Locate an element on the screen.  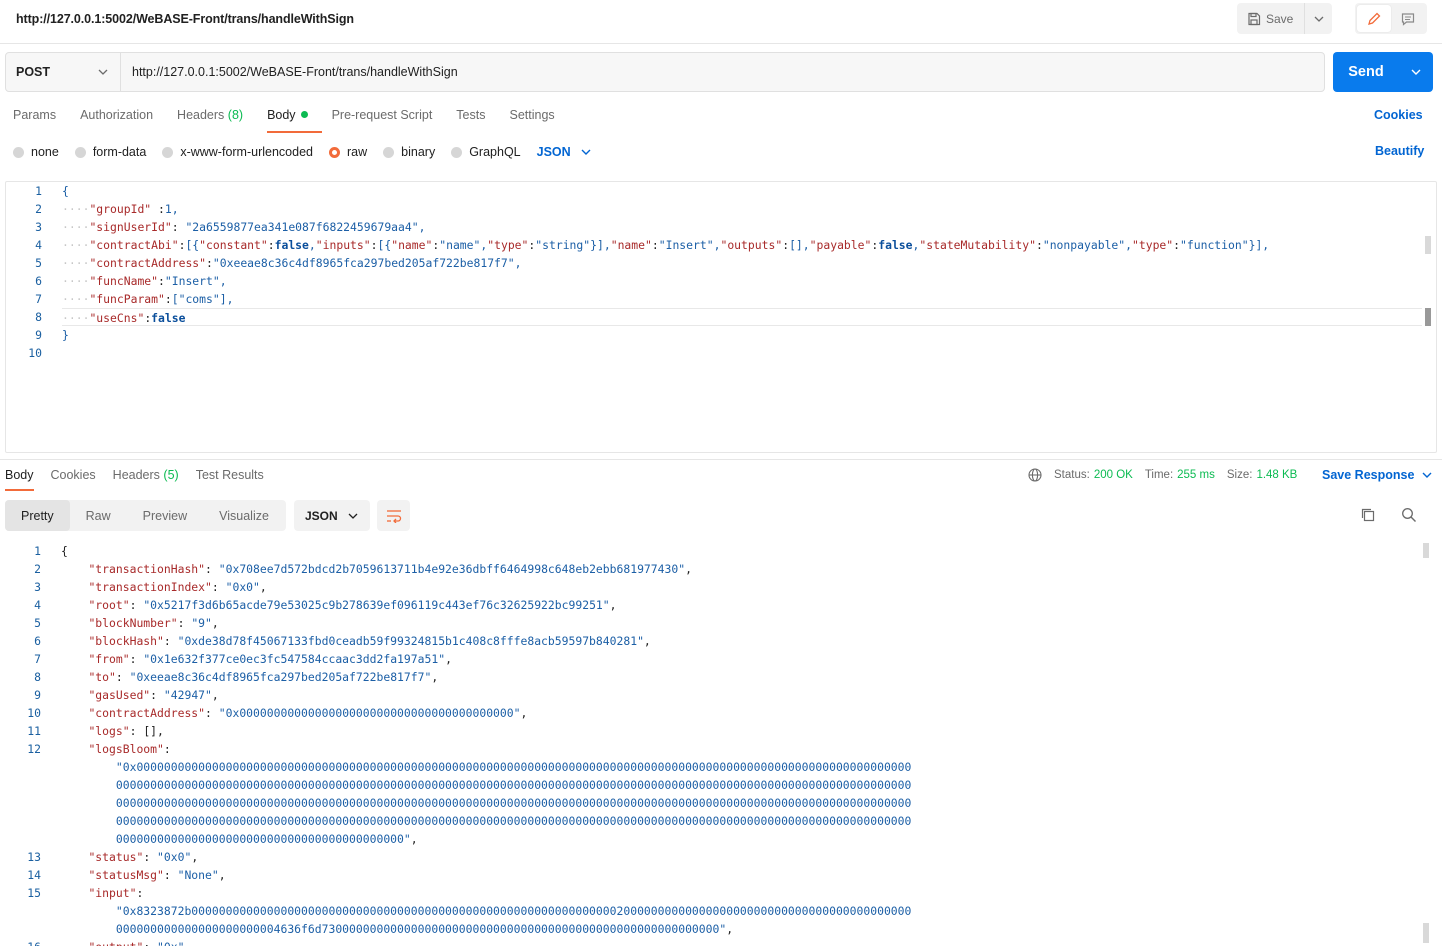
tab-response-cookies: Cookies is located at coordinates (73, 475).